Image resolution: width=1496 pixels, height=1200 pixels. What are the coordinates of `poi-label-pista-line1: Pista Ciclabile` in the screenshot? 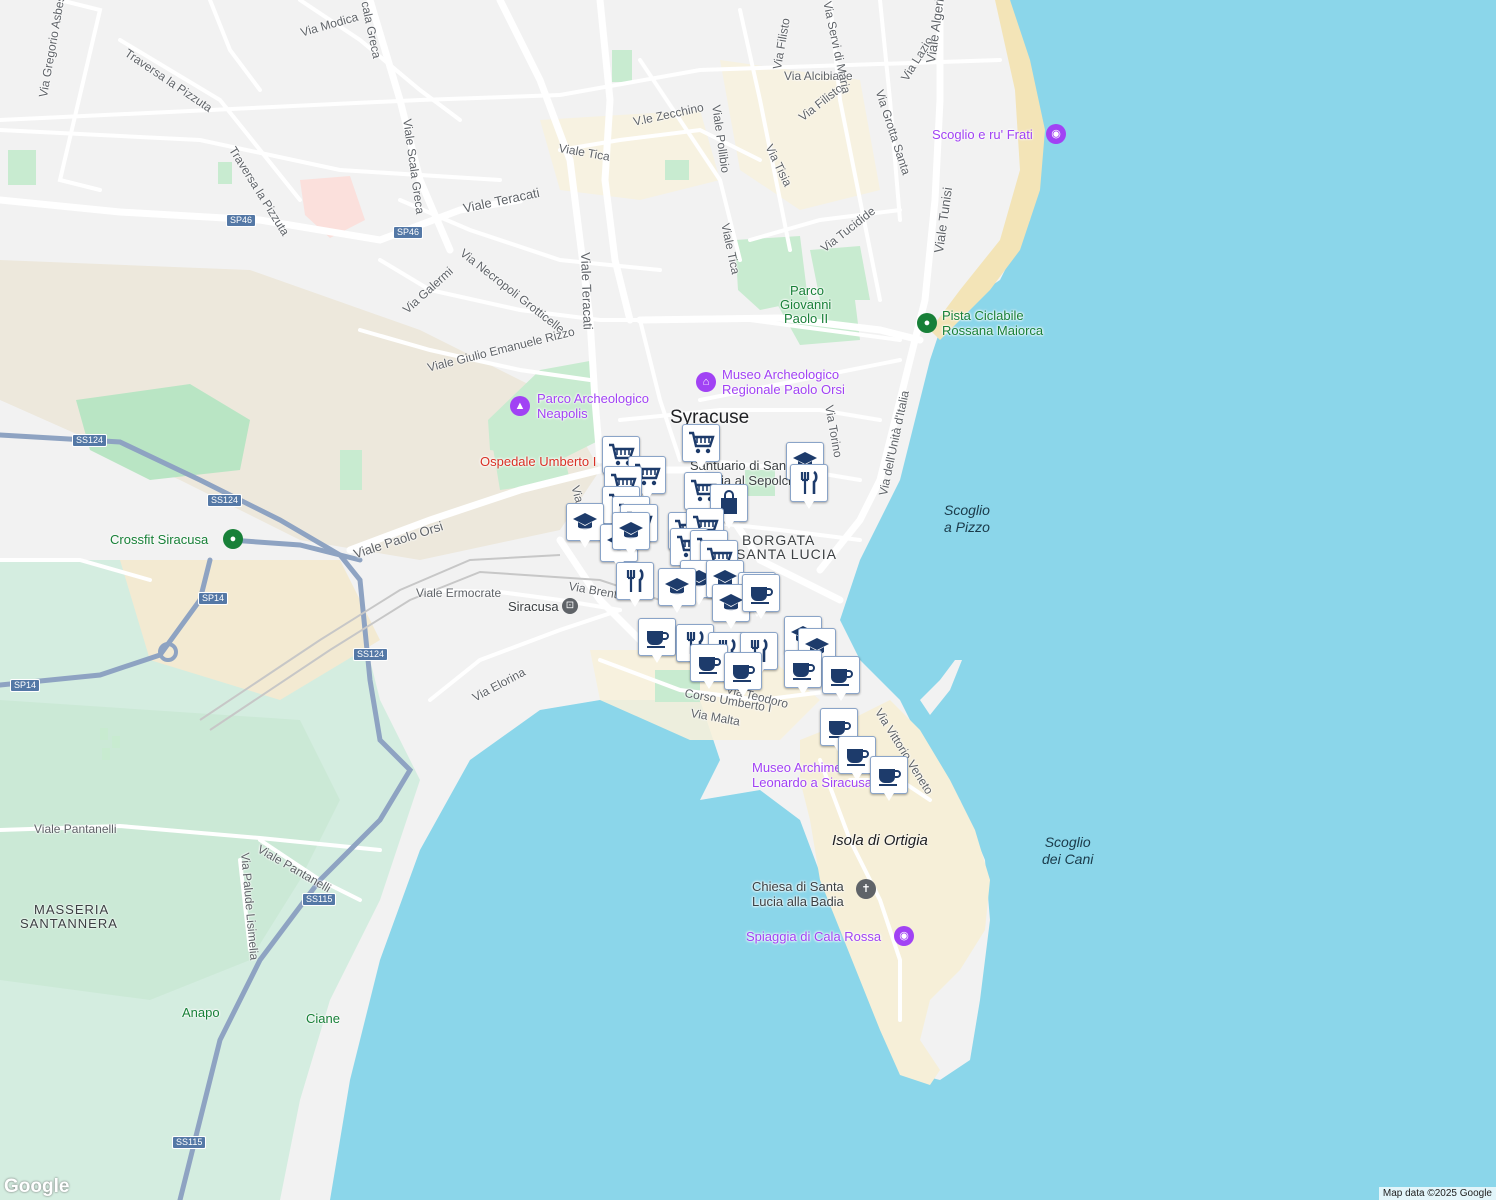 It's located at (983, 315).